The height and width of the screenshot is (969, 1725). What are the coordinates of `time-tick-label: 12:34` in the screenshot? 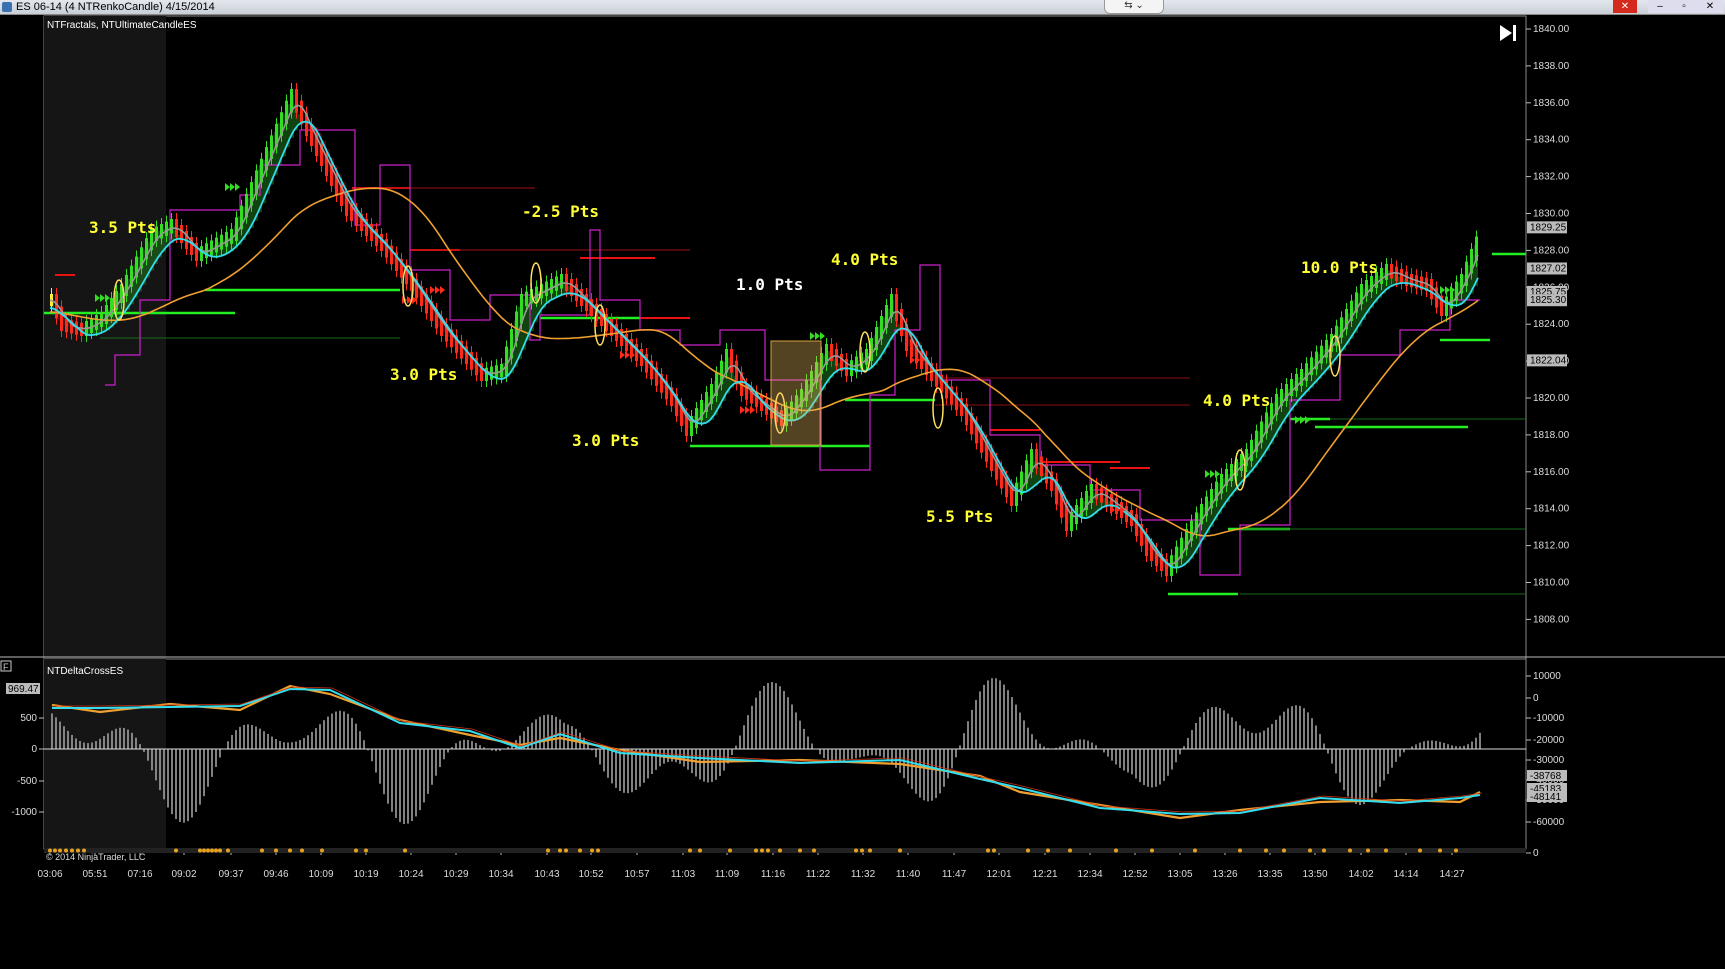 It's located at (1089, 874).